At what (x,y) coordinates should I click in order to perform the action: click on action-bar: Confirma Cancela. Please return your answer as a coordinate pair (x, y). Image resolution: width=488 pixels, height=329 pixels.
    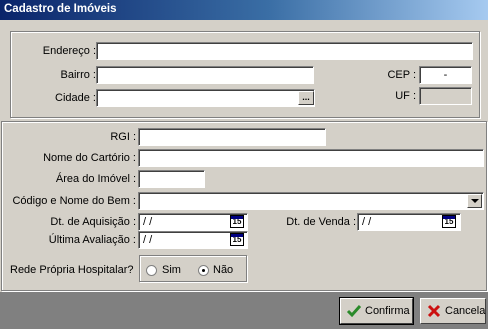
    Looking at the image, I should click on (244, 310).